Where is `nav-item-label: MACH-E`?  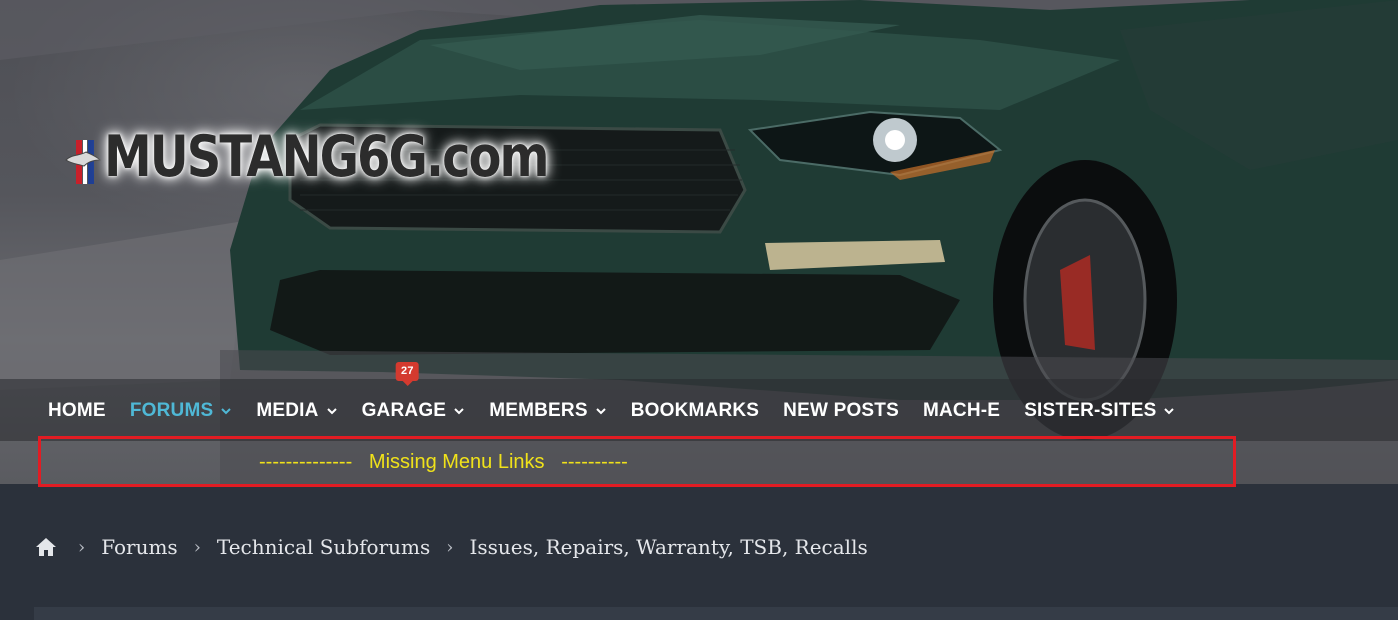 nav-item-label: MACH-E is located at coordinates (961, 410).